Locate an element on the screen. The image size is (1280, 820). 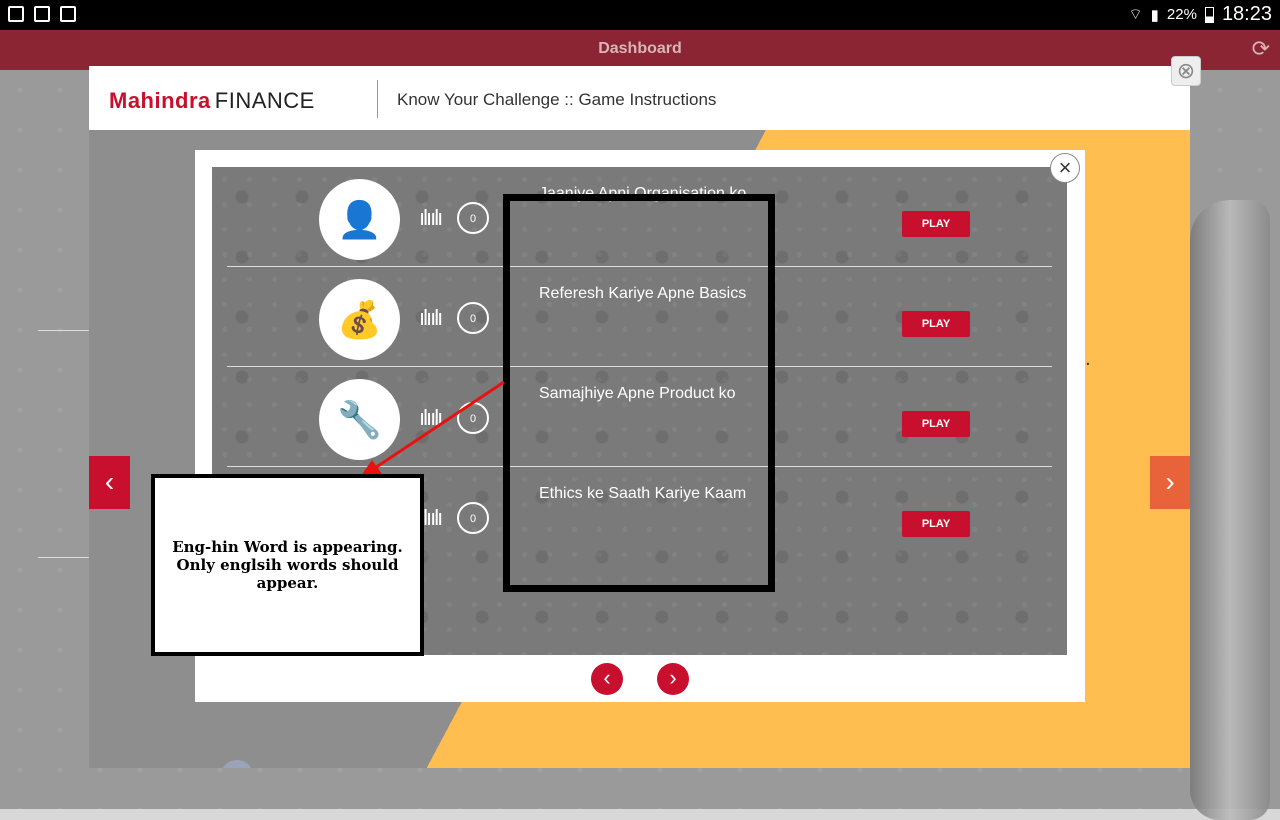
prev-slide-button: ‹ is located at coordinates (109, 482).